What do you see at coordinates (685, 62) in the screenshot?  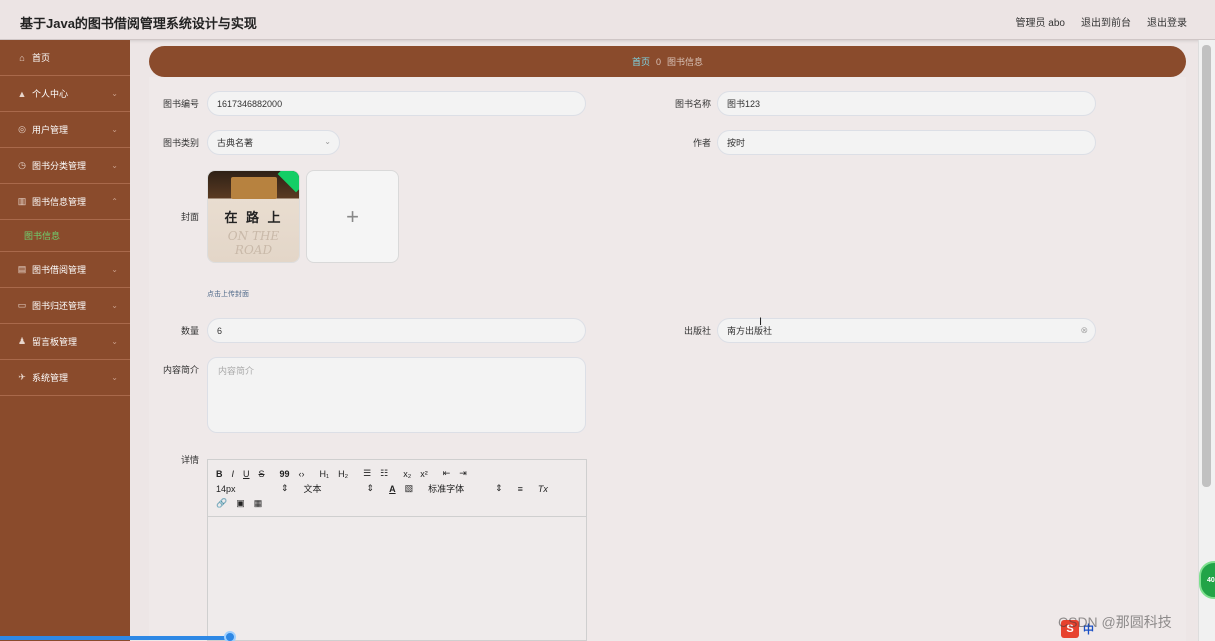 I see `breadcrumb-current: 图书信息` at bounding box center [685, 62].